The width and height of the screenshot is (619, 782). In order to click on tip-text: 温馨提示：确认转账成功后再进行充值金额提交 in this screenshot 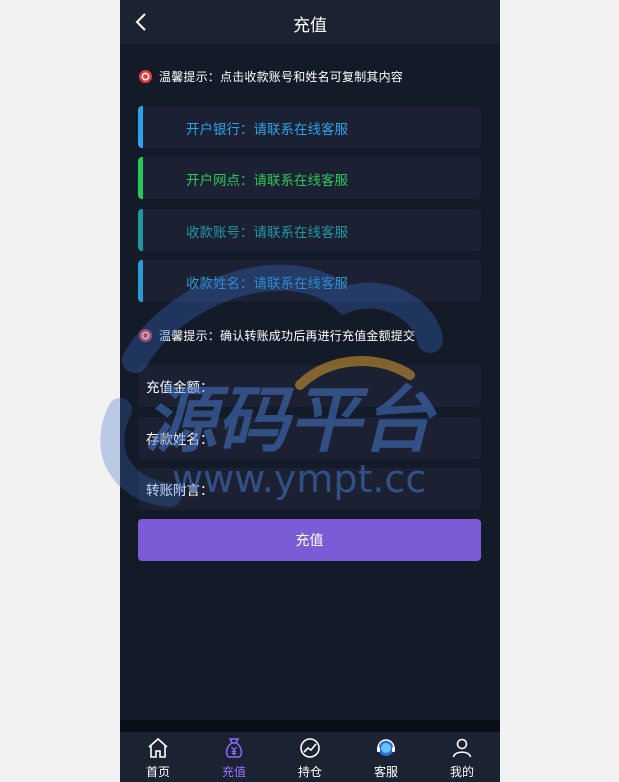, I will do `click(287, 335)`.